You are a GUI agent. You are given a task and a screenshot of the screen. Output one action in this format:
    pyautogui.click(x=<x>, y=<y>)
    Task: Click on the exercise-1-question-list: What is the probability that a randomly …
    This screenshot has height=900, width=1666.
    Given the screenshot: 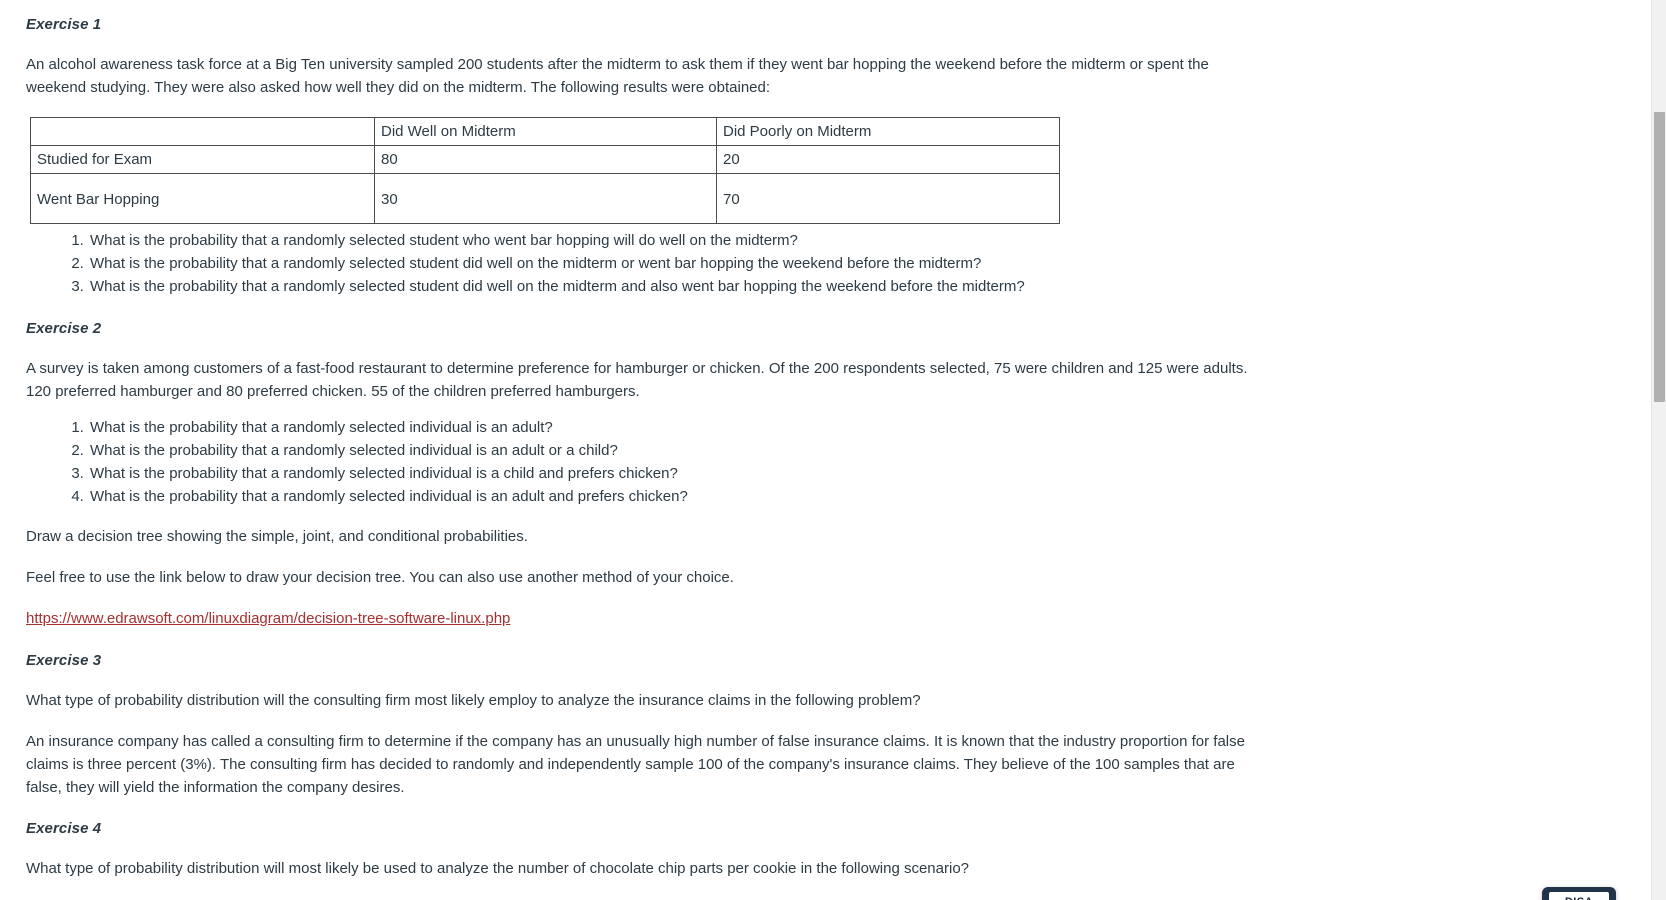 What is the action you would take?
    pyautogui.click(x=825, y=264)
    